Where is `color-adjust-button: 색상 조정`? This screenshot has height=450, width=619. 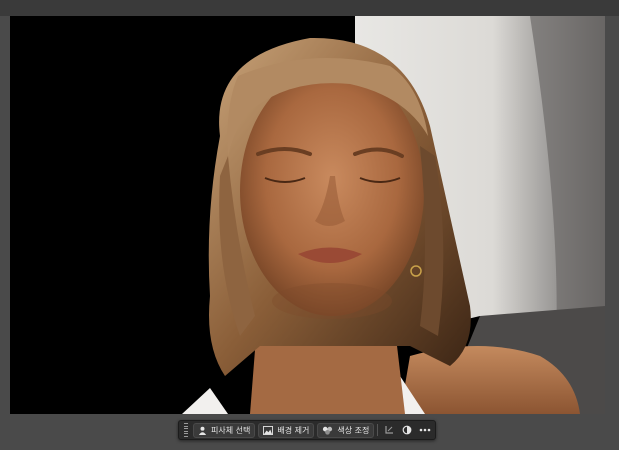 color-adjust-button: 색상 조정 is located at coordinates (346, 430).